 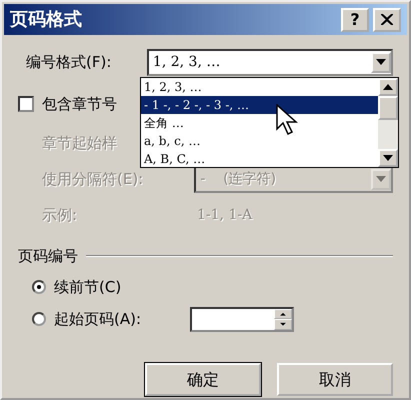 What do you see at coordinates (46, 20) in the screenshot?
I see `window-title: 页码格式` at bounding box center [46, 20].